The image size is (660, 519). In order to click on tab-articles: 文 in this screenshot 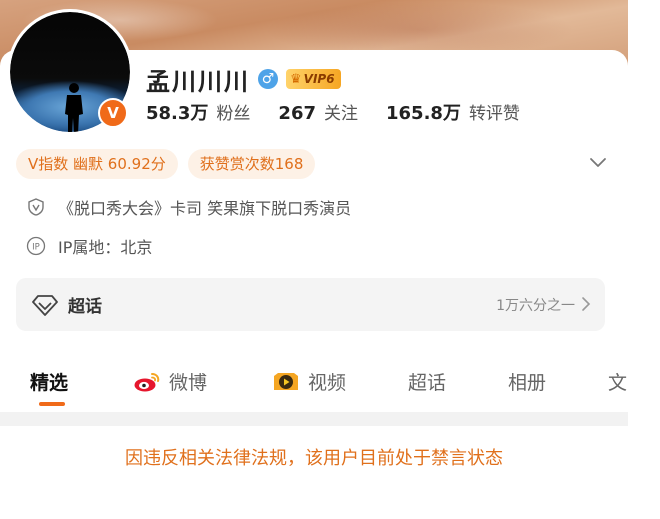, I will do `click(617, 381)`.